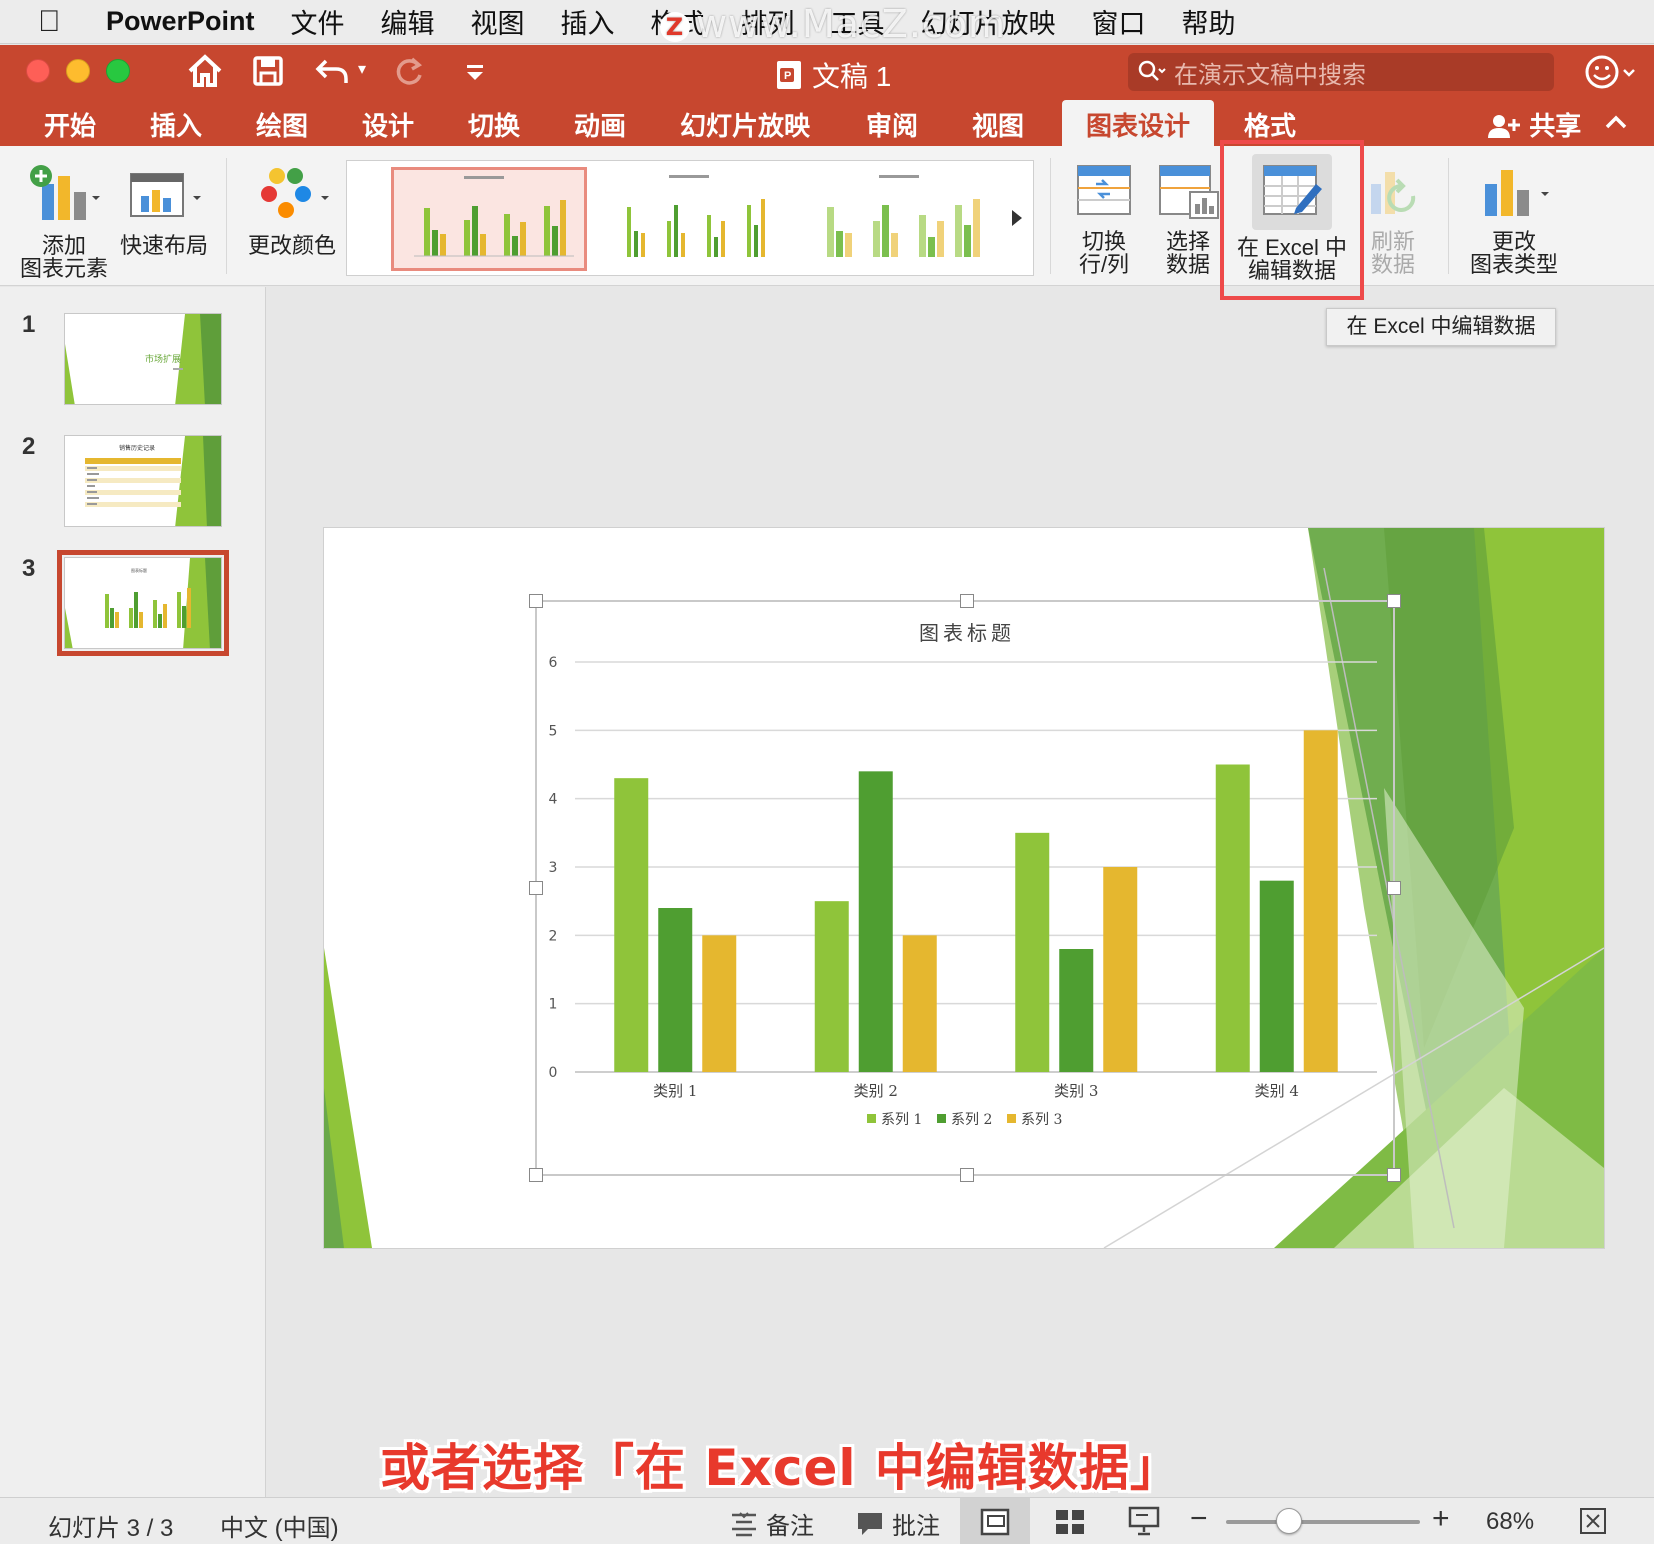  What do you see at coordinates (180, 21) in the screenshot?
I see `menu-app-name: PowerPoint` at bounding box center [180, 21].